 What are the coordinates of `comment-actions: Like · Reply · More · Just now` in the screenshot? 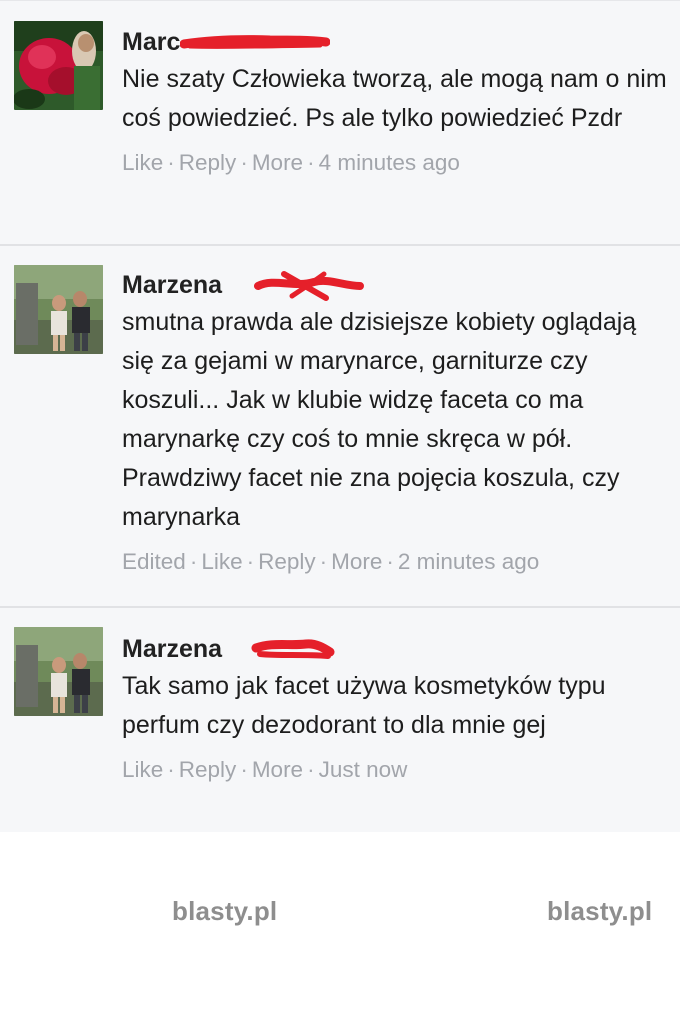 It's located at (398, 770).